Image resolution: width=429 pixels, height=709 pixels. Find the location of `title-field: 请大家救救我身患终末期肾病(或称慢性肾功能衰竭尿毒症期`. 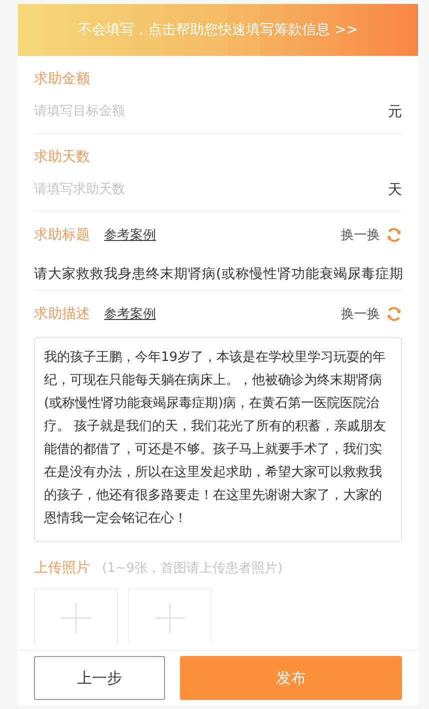

title-field: 请大家救救我身患终末期肾病(或称慢性肾功能衰竭尿毒症期 is located at coordinates (218, 274).